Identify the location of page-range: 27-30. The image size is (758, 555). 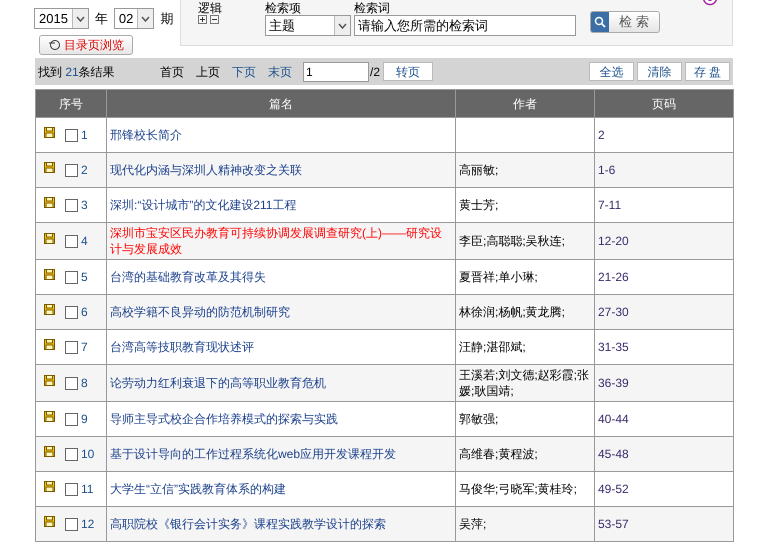
(613, 312).